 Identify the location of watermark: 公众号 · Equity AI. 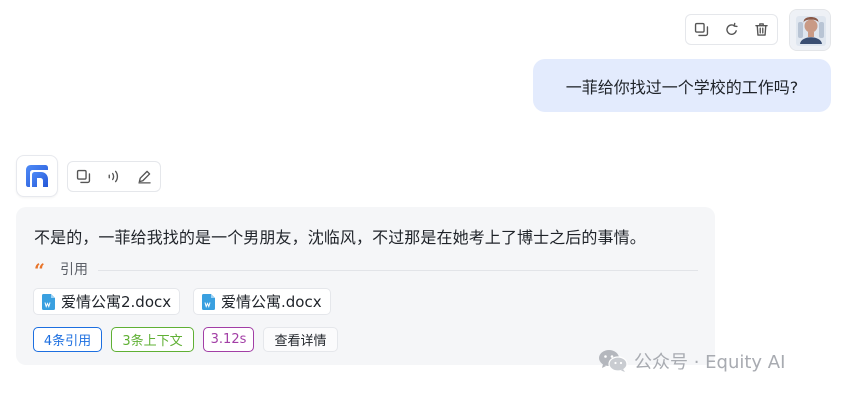
(691, 361).